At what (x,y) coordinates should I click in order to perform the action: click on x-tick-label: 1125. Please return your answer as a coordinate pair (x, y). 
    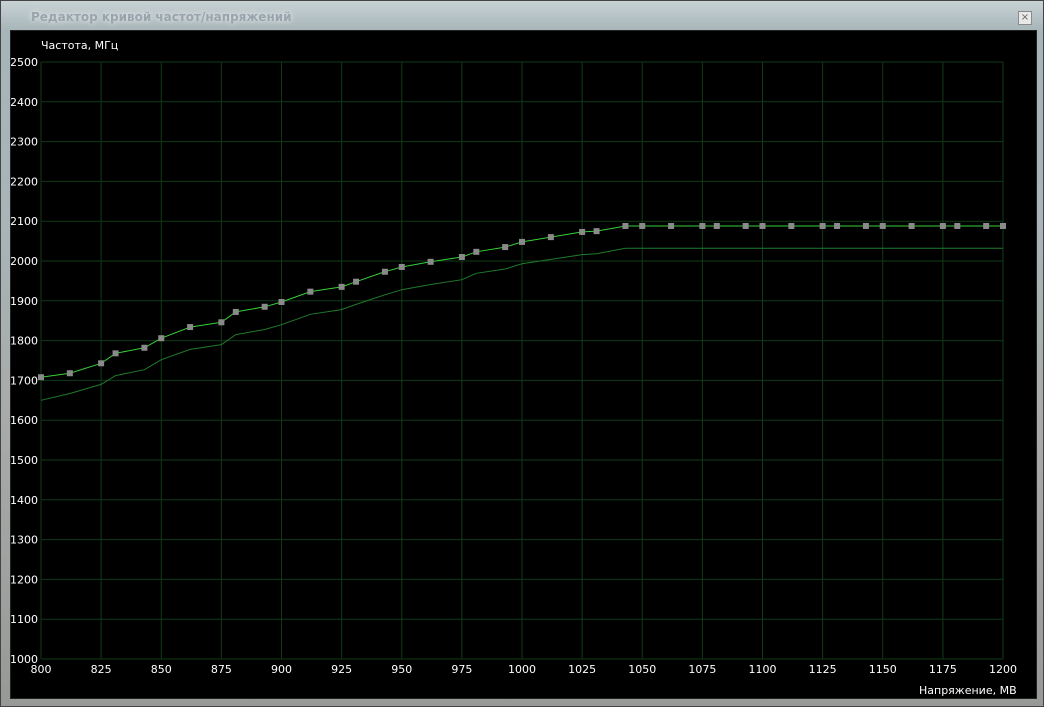
    Looking at the image, I should click on (823, 669).